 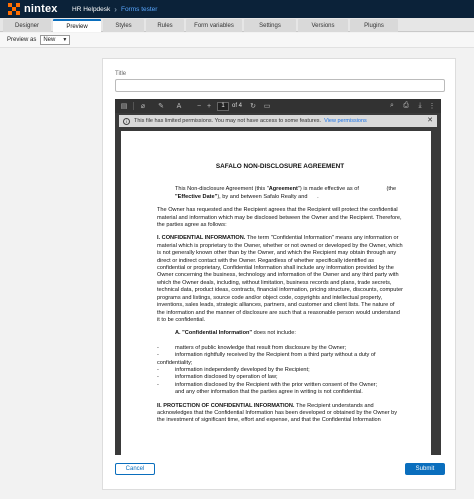 What do you see at coordinates (392, 106) in the screenshot?
I see `search-icon: ⌕` at bounding box center [392, 106].